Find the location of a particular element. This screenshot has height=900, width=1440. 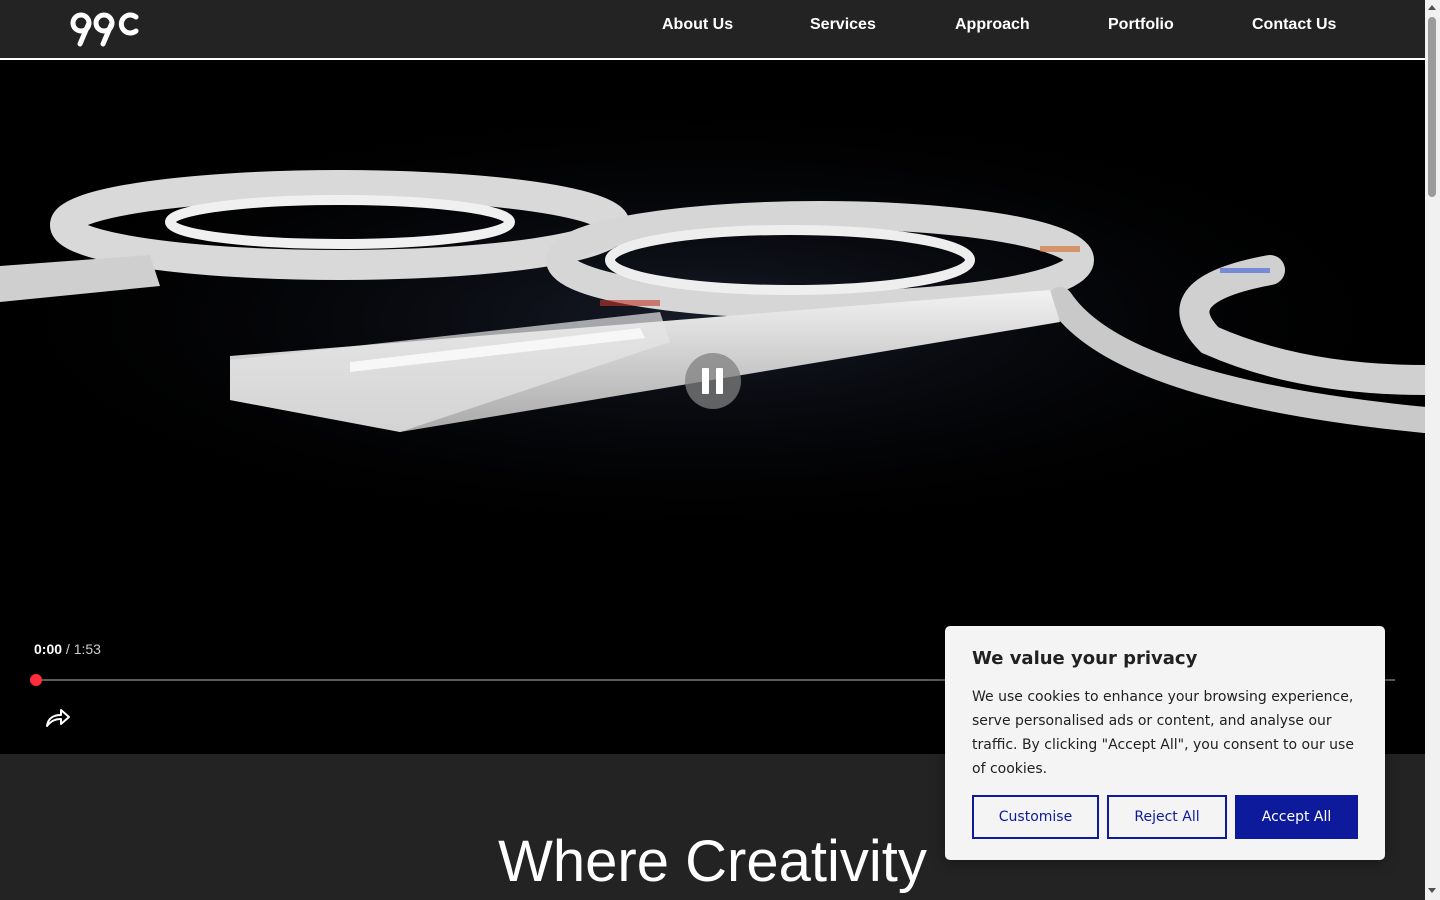

progress-knob is located at coordinates (36, 680).